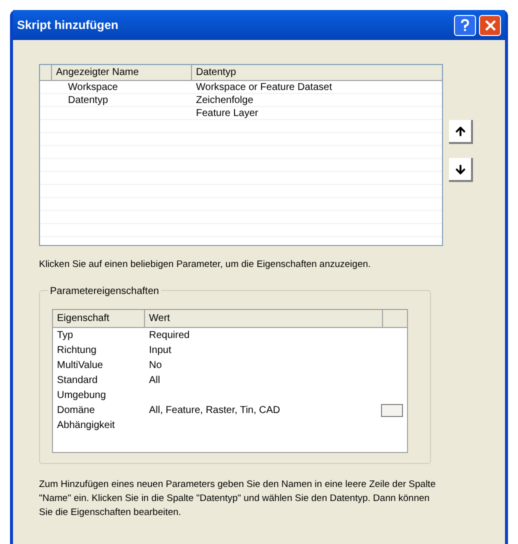  I want to click on arrow-down-icon, so click(460, 169).